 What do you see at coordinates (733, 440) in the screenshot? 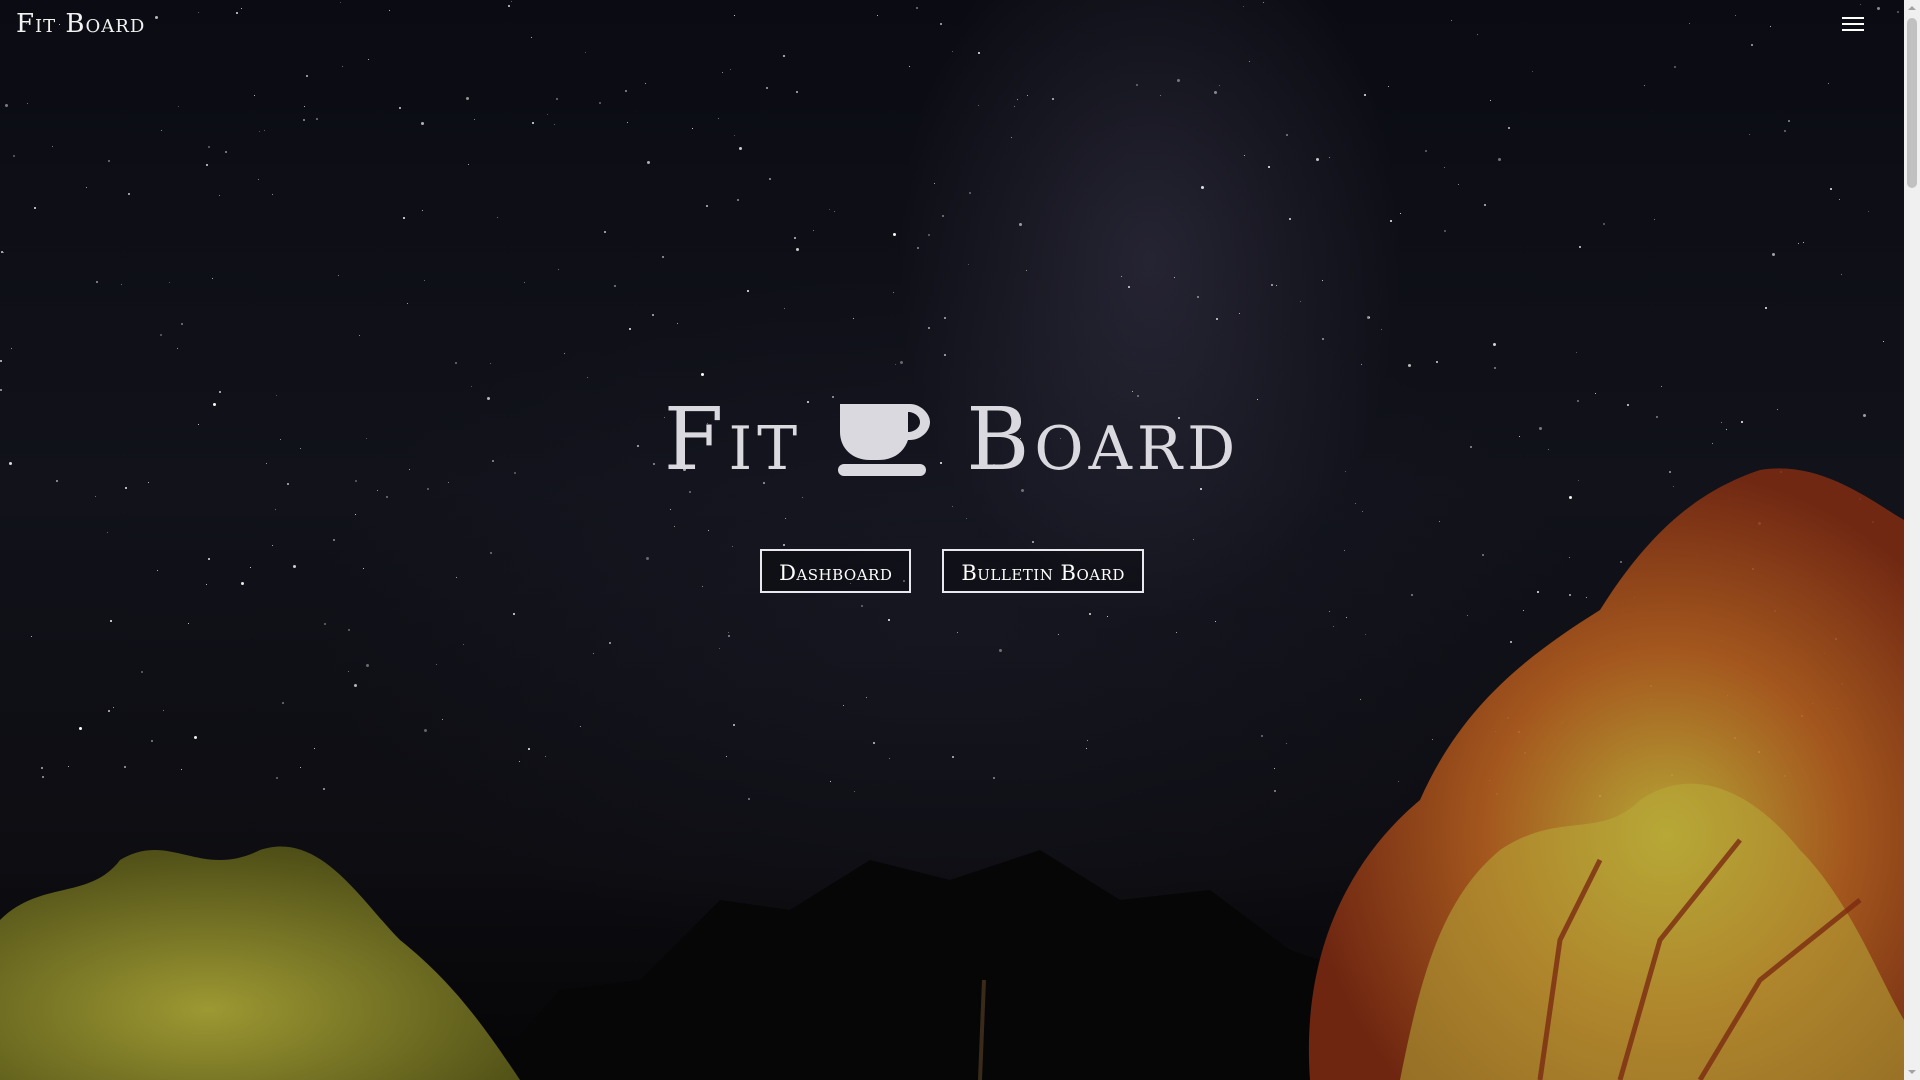
I see `hero-title-left: Fit` at bounding box center [733, 440].